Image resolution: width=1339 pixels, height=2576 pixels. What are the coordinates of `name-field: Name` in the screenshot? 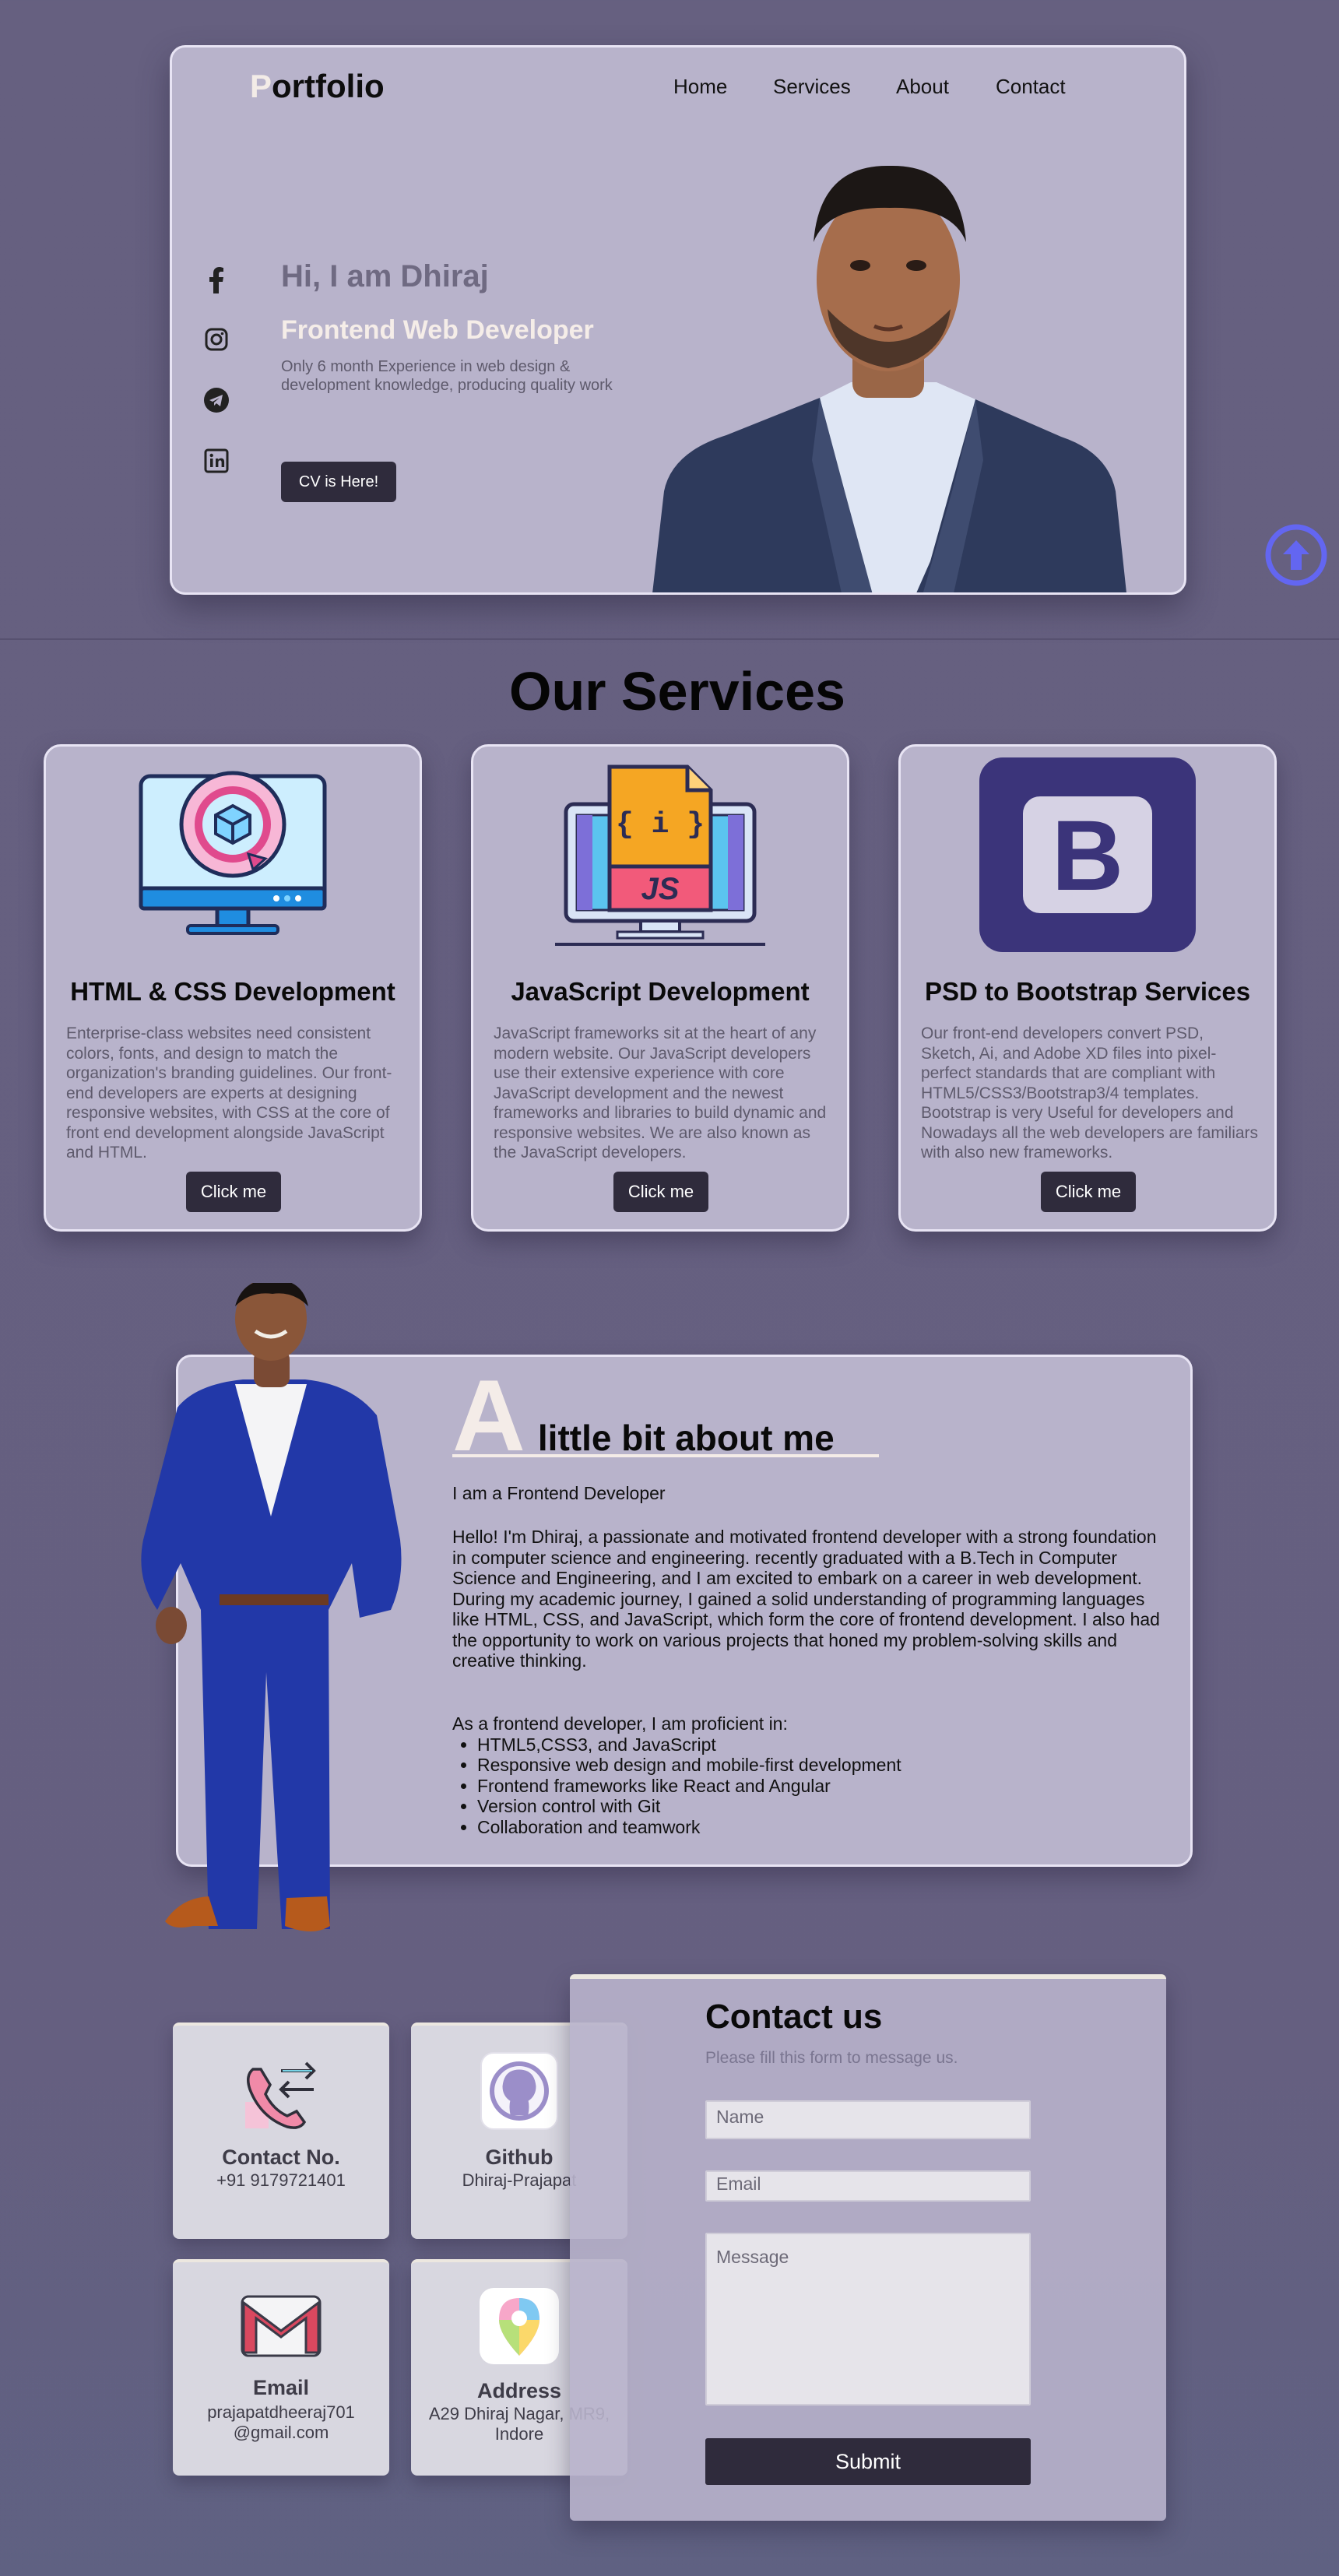 It's located at (868, 2119).